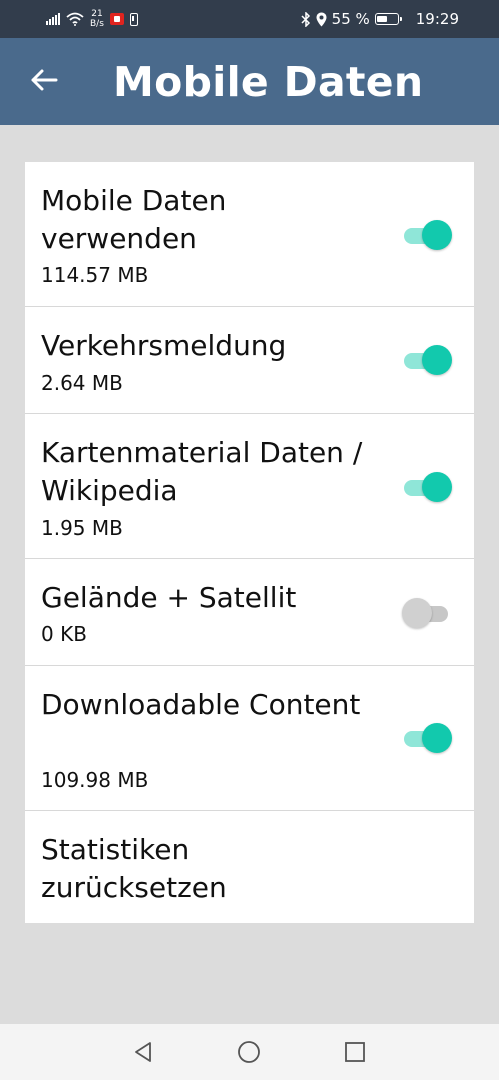 Image resolution: width=499 pixels, height=1080 pixels. What do you see at coordinates (164, 345) in the screenshot?
I see `setting-title: Verkehrsmeldung` at bounding box center [164, 345].